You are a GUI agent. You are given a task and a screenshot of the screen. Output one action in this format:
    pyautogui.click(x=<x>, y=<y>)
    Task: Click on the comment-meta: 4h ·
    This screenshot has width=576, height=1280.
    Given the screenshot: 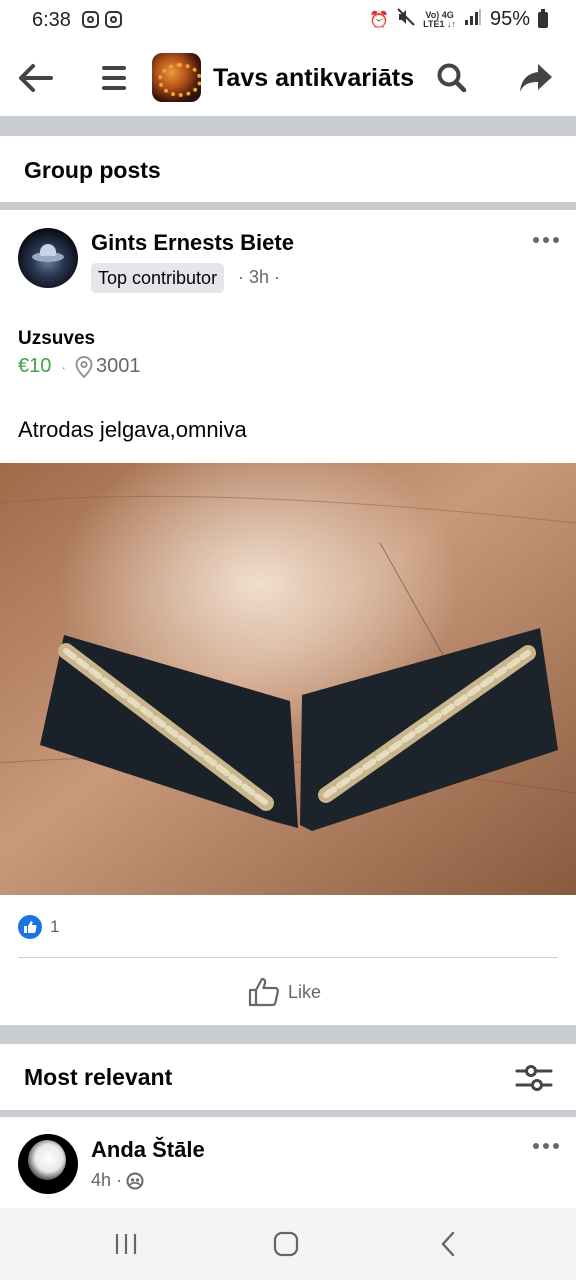 What is the action you would take?
    pyautogui.click(x=117, y=1180)
    